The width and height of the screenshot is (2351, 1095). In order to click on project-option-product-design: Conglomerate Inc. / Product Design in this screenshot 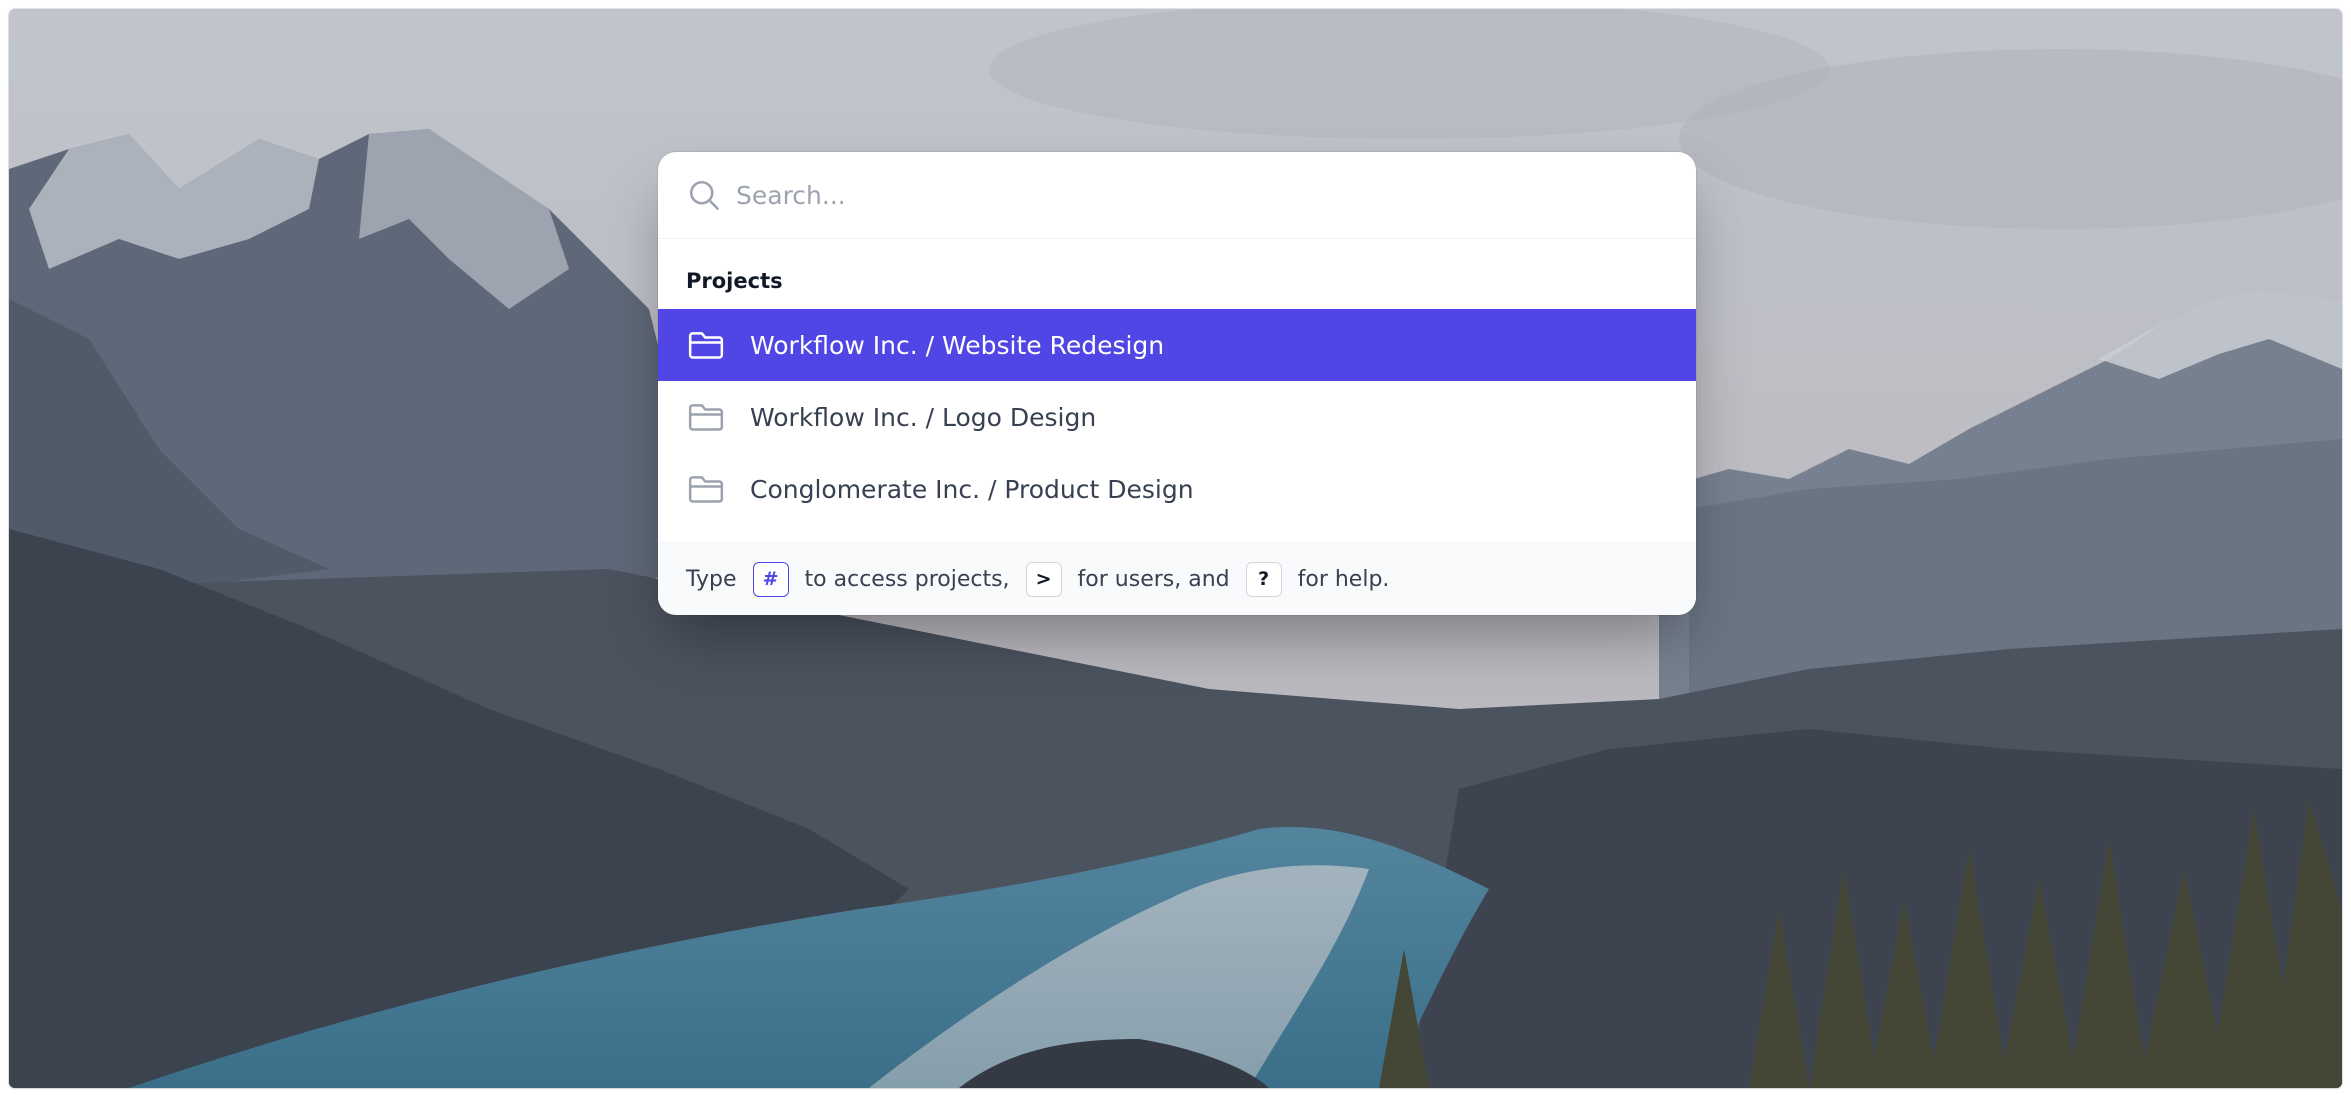, I will do `click(1177, 489)`.